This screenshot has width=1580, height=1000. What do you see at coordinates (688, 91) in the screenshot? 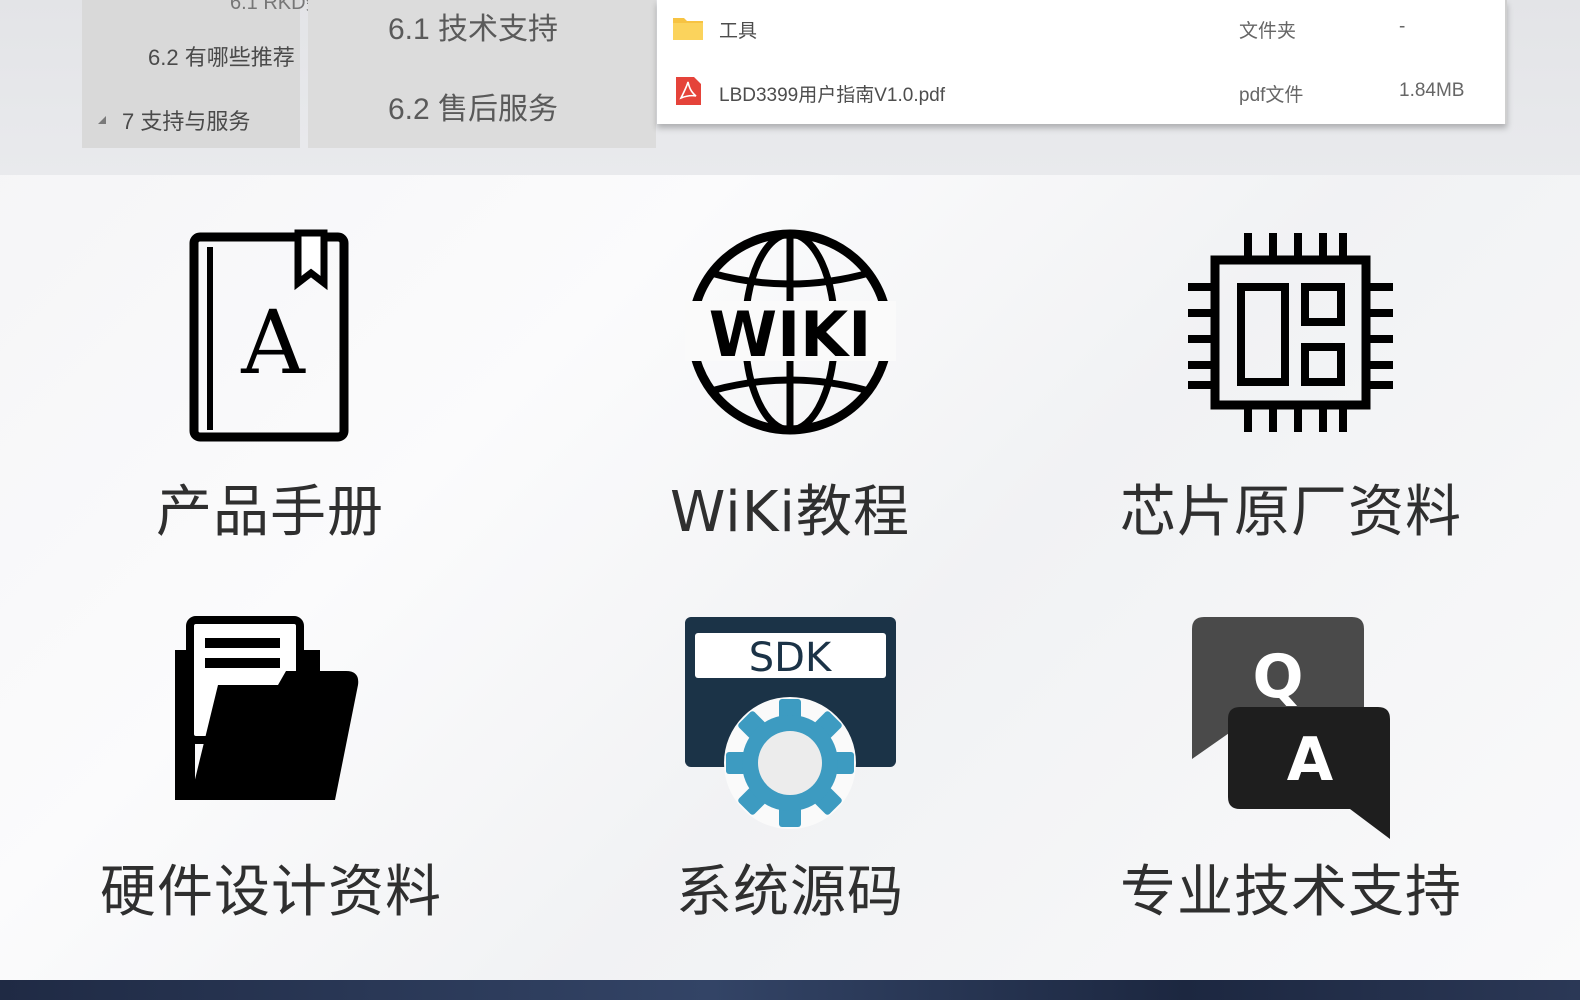
I see `pdf-icon` at bounding box center [688, 91].